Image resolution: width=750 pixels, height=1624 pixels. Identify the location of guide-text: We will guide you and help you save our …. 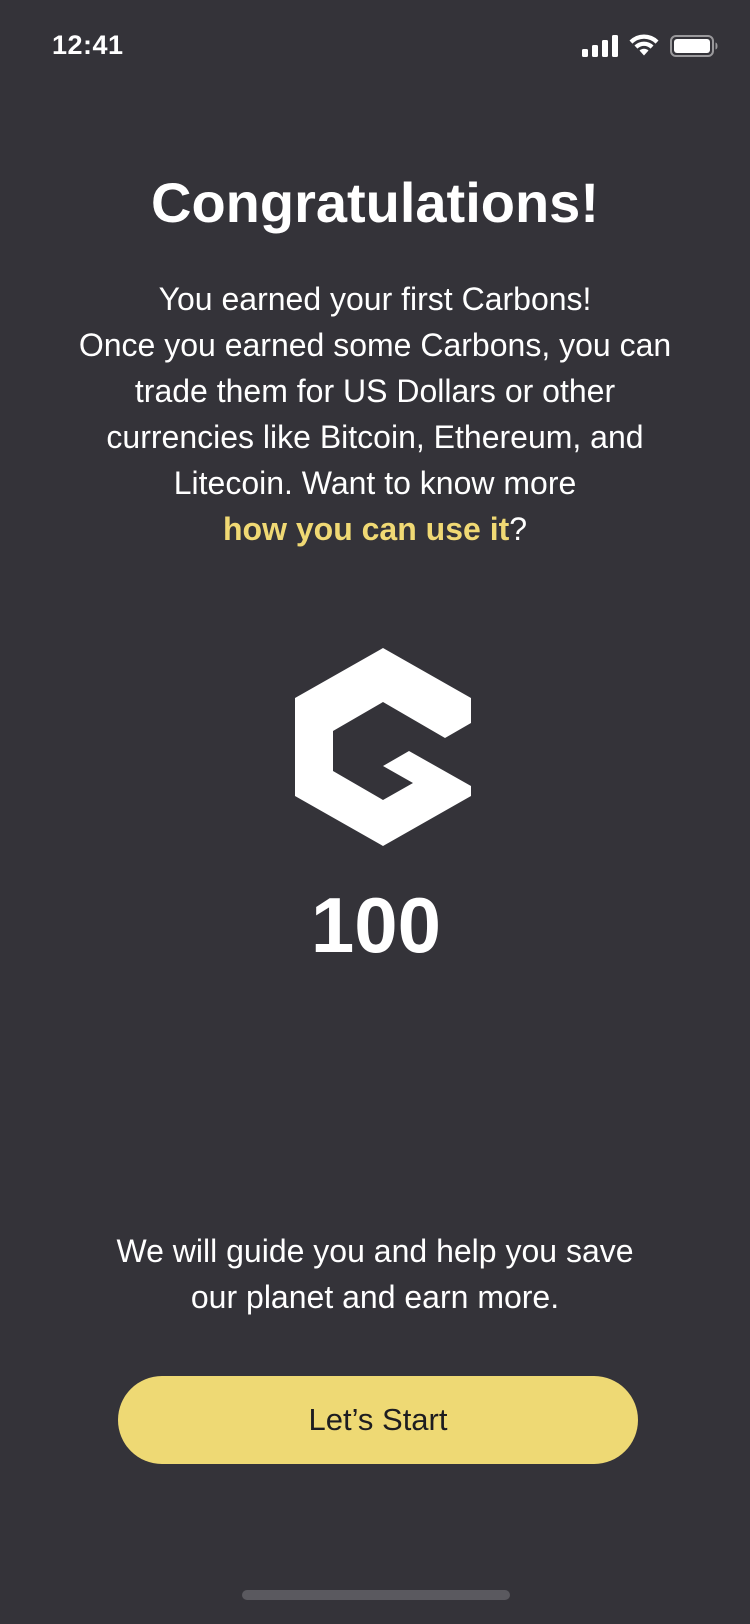
(375, 1274).